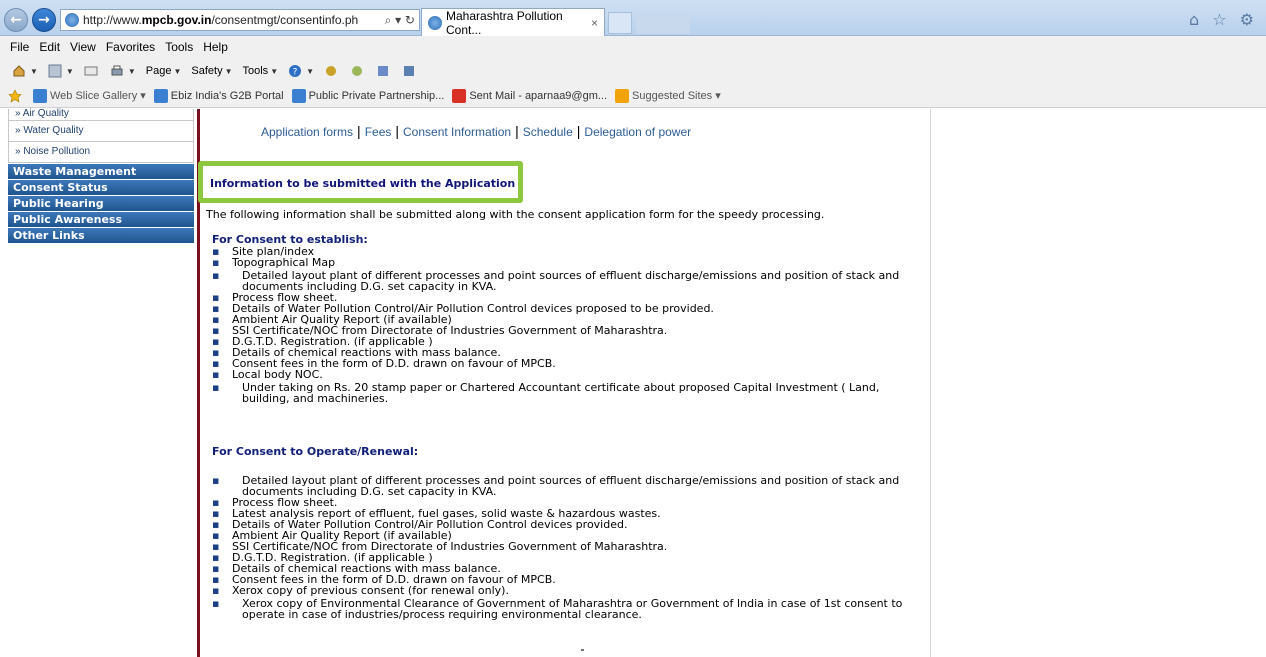 The width and height of the screenshot is (1266, 657). What do you see at coordinates (637, 132) in the screenshot?
I see `nav-delegation-of-power: Delegation of power` at bounding box center [637, 132].